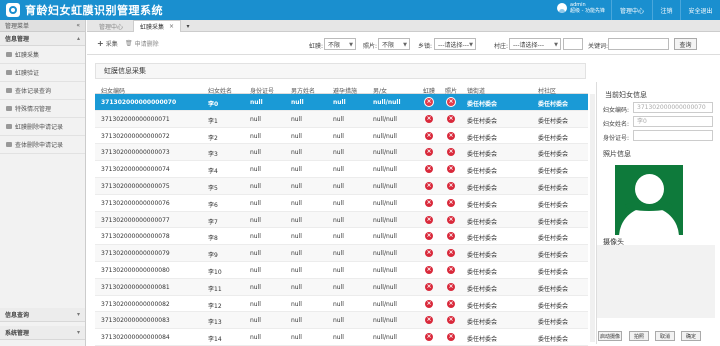  What do you see at coordinates (188, 26) in the screenshot?
I see `tab-dropdown-icon: ▾` at bounding box center [188, 26].